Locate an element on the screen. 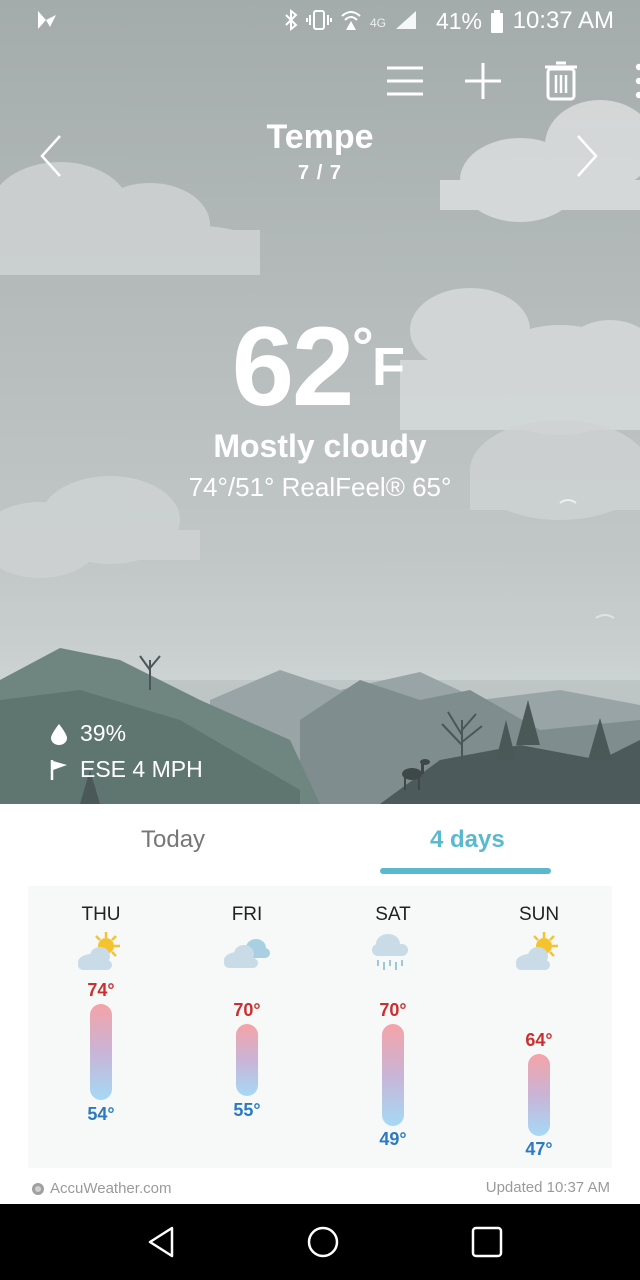  forecast-day-sat: SAT 70° 49° is located at coordinates (393, 1027).